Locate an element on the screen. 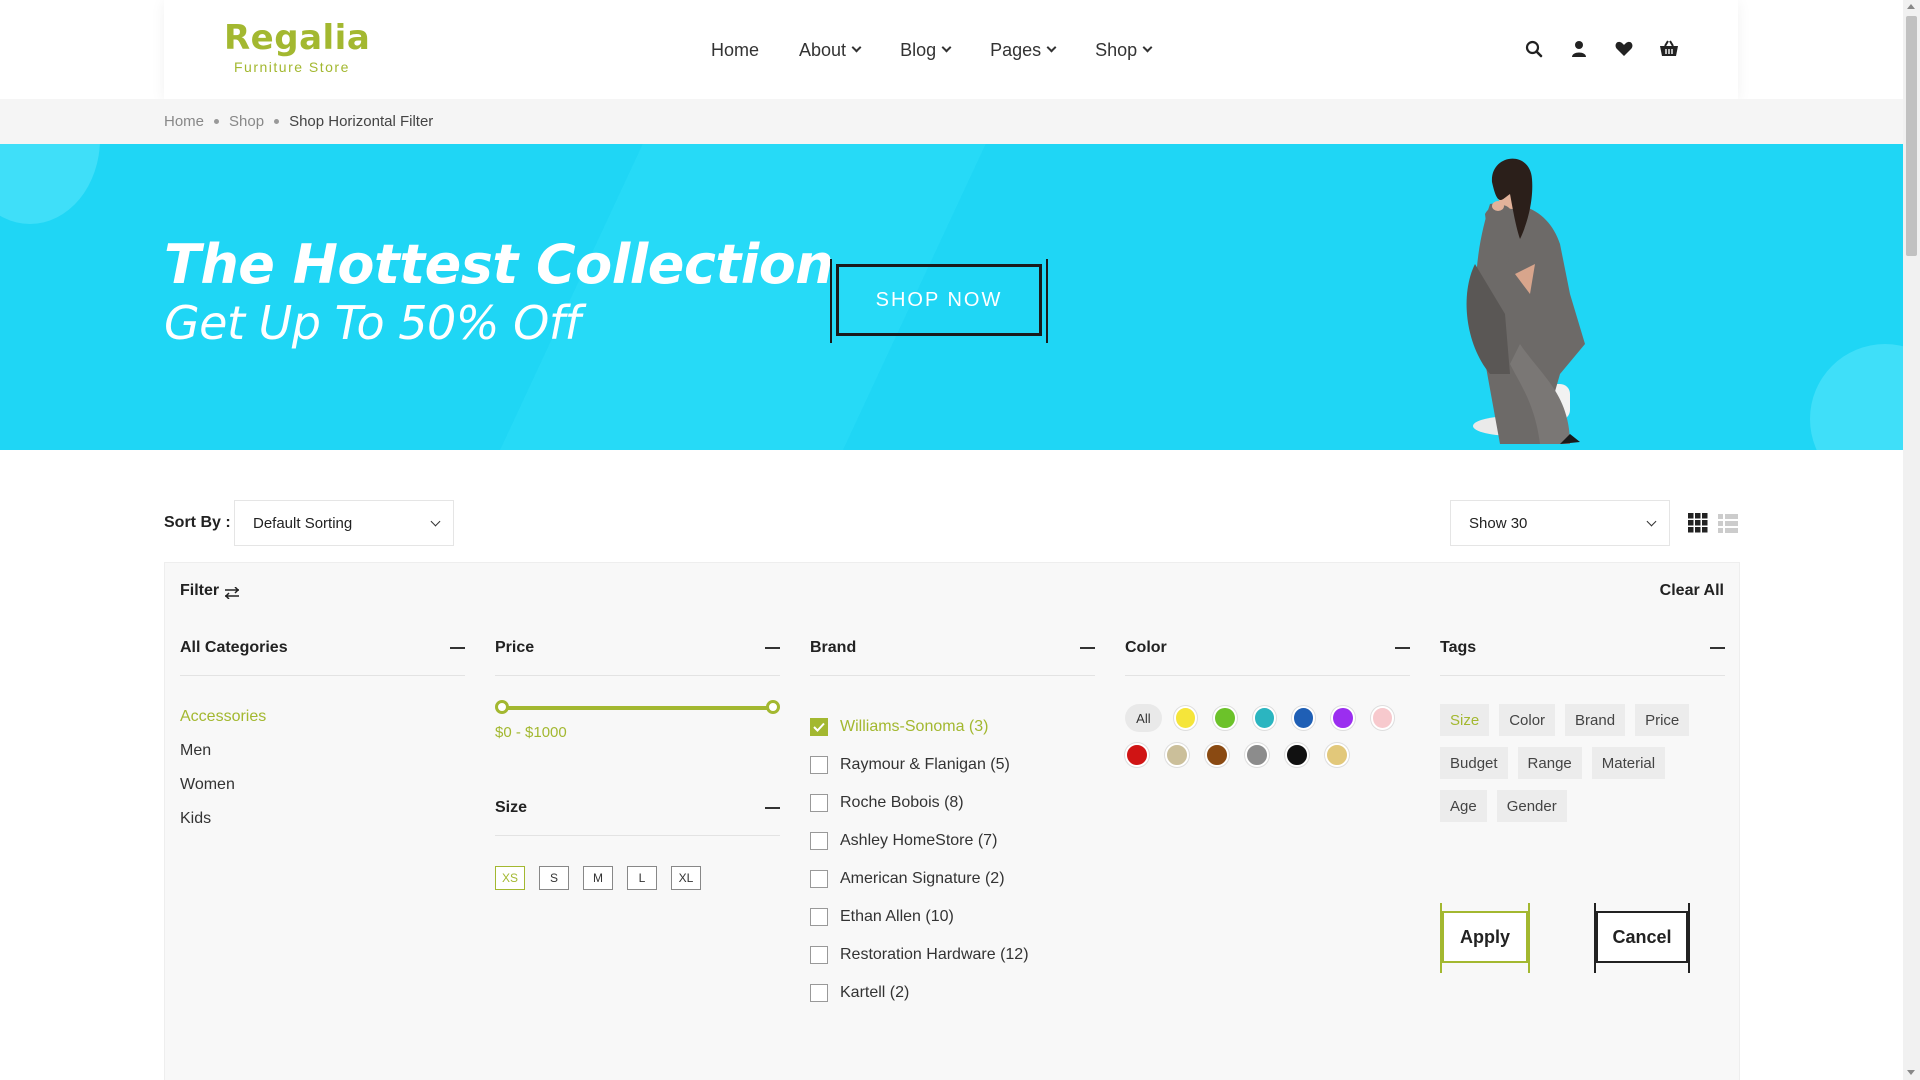 This screenshot has width=1920, height=1080. color-all-button: All is located at coordinates (1143, 718).